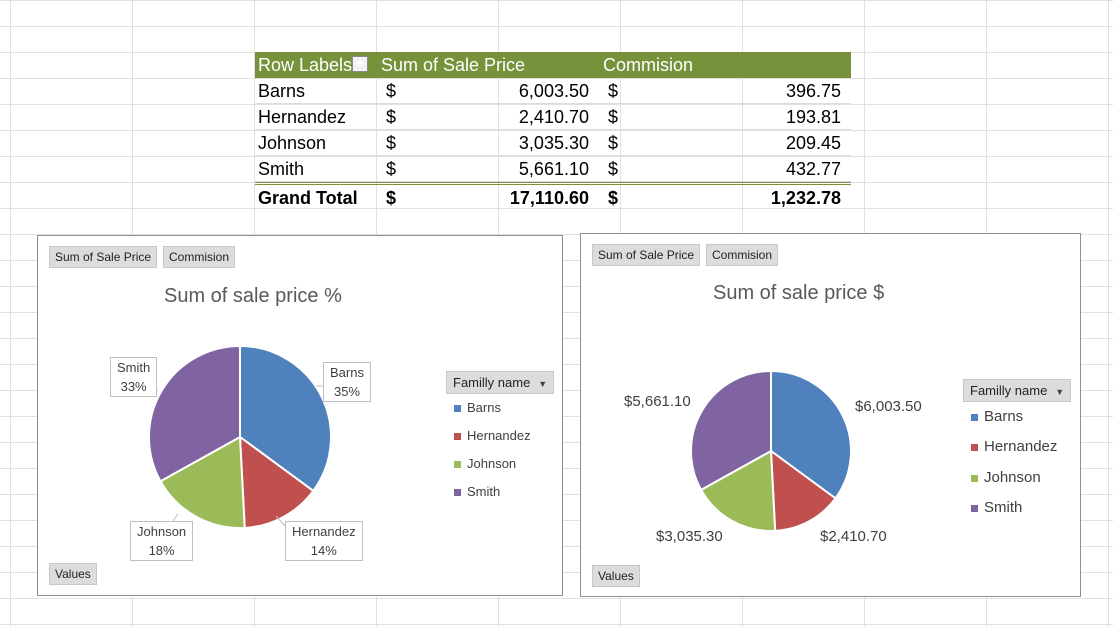 The image size is (1113, 627). What do you see at coordinates (553, 91) in the screenshot?
I see `table-row: Barns $ 6,003.50 $ 396.75` at bounding box center [553, 91].